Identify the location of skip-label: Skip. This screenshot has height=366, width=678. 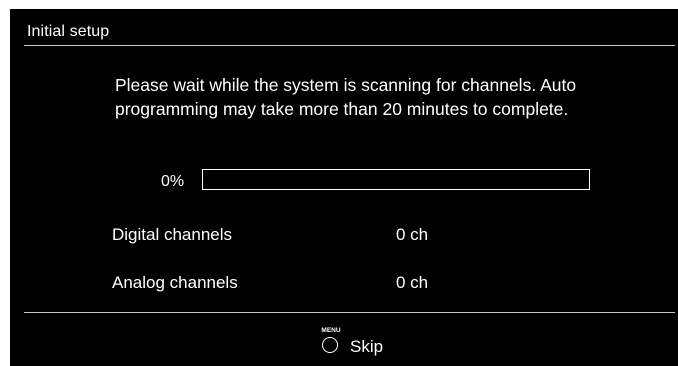
(367, 346).